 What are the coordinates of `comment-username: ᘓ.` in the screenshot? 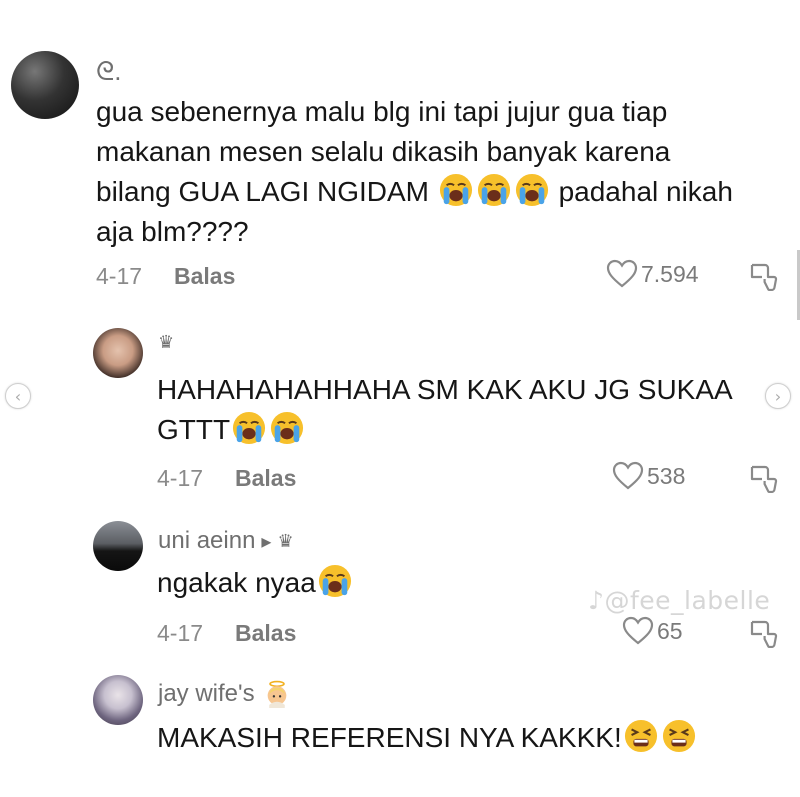 It's located at (109, 72).